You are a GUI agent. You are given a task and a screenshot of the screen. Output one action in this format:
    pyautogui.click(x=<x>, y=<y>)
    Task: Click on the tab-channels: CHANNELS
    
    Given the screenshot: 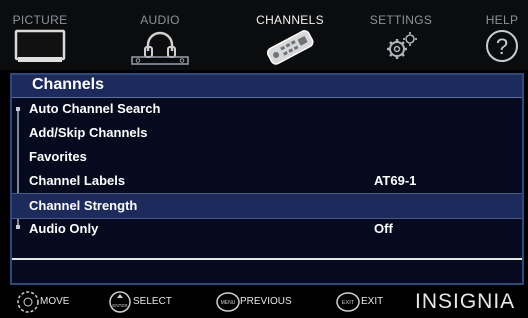 What is the action you would take?
    pyautogui.click(x=290, y=35)
    